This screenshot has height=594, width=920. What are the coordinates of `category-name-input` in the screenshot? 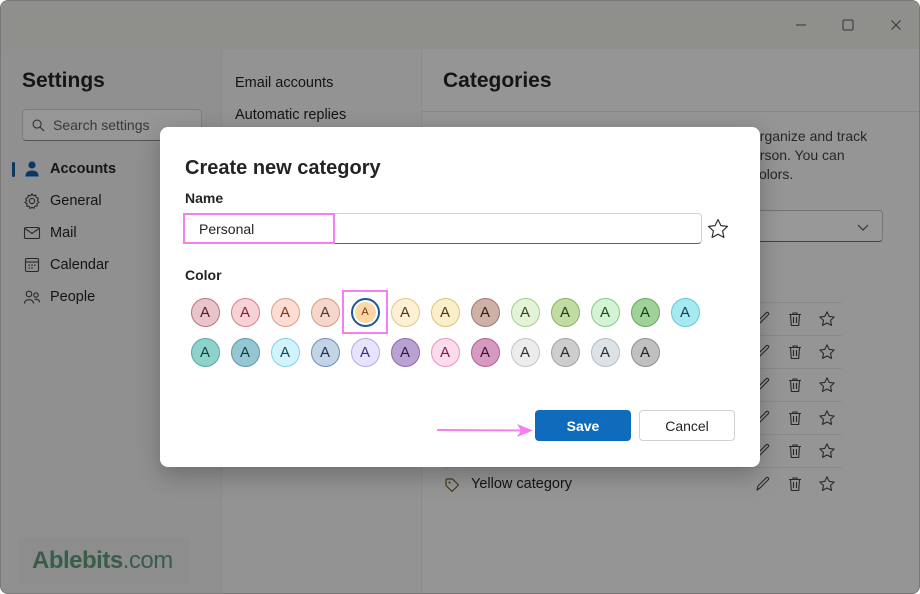 It's located at (443, 228).